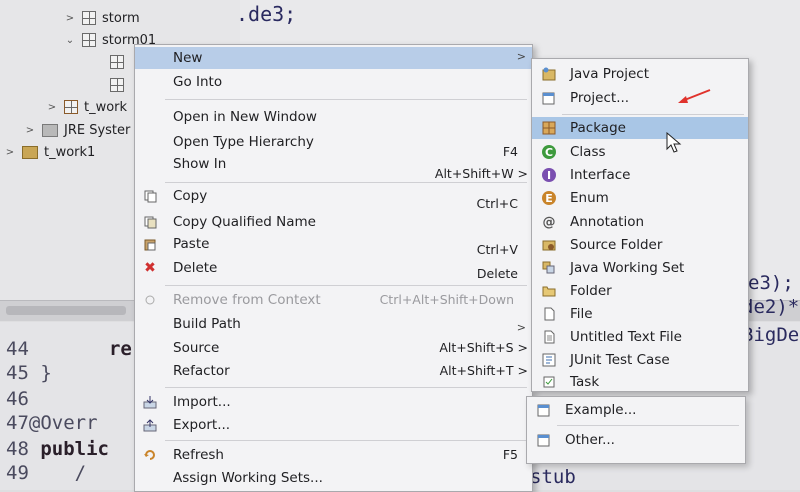  I want to click on menu-item-label: Build Path, so click(207, 324).